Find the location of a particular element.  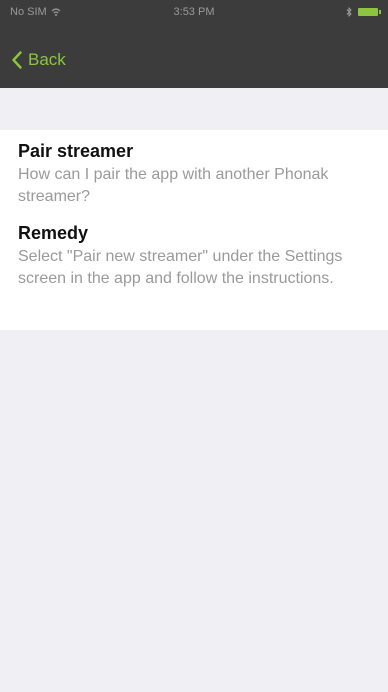

status-right is located at coordinates (363, 12).